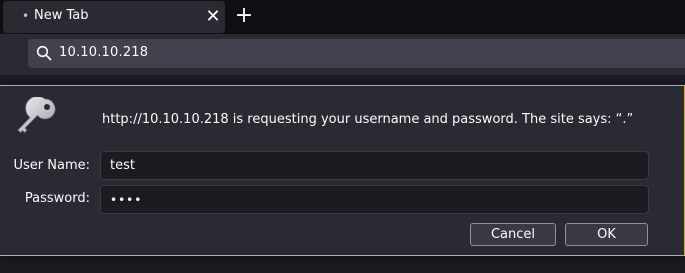 Image resolution: width=685 pixels, height=273 pixels. Describe the element at coordinates (61, 15) in the screenshot. I see `tab-title: New Tab` at that location.